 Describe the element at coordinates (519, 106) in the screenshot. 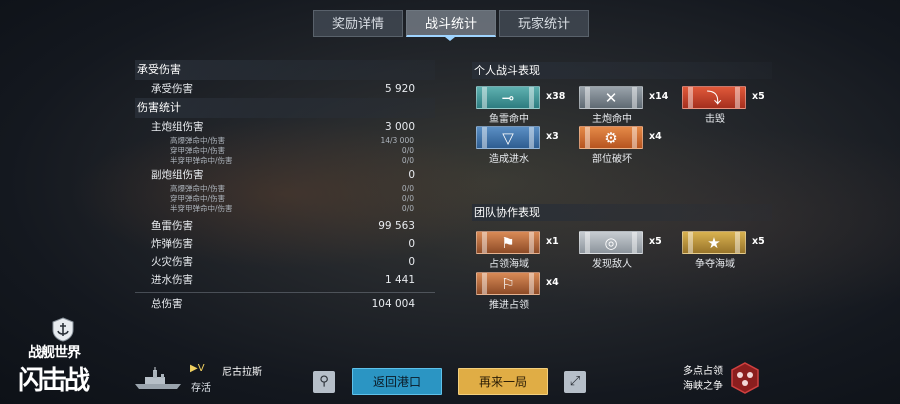

I see `medal-torpedo-hit: ⊸ 鱼雷命中 x38` at that location.